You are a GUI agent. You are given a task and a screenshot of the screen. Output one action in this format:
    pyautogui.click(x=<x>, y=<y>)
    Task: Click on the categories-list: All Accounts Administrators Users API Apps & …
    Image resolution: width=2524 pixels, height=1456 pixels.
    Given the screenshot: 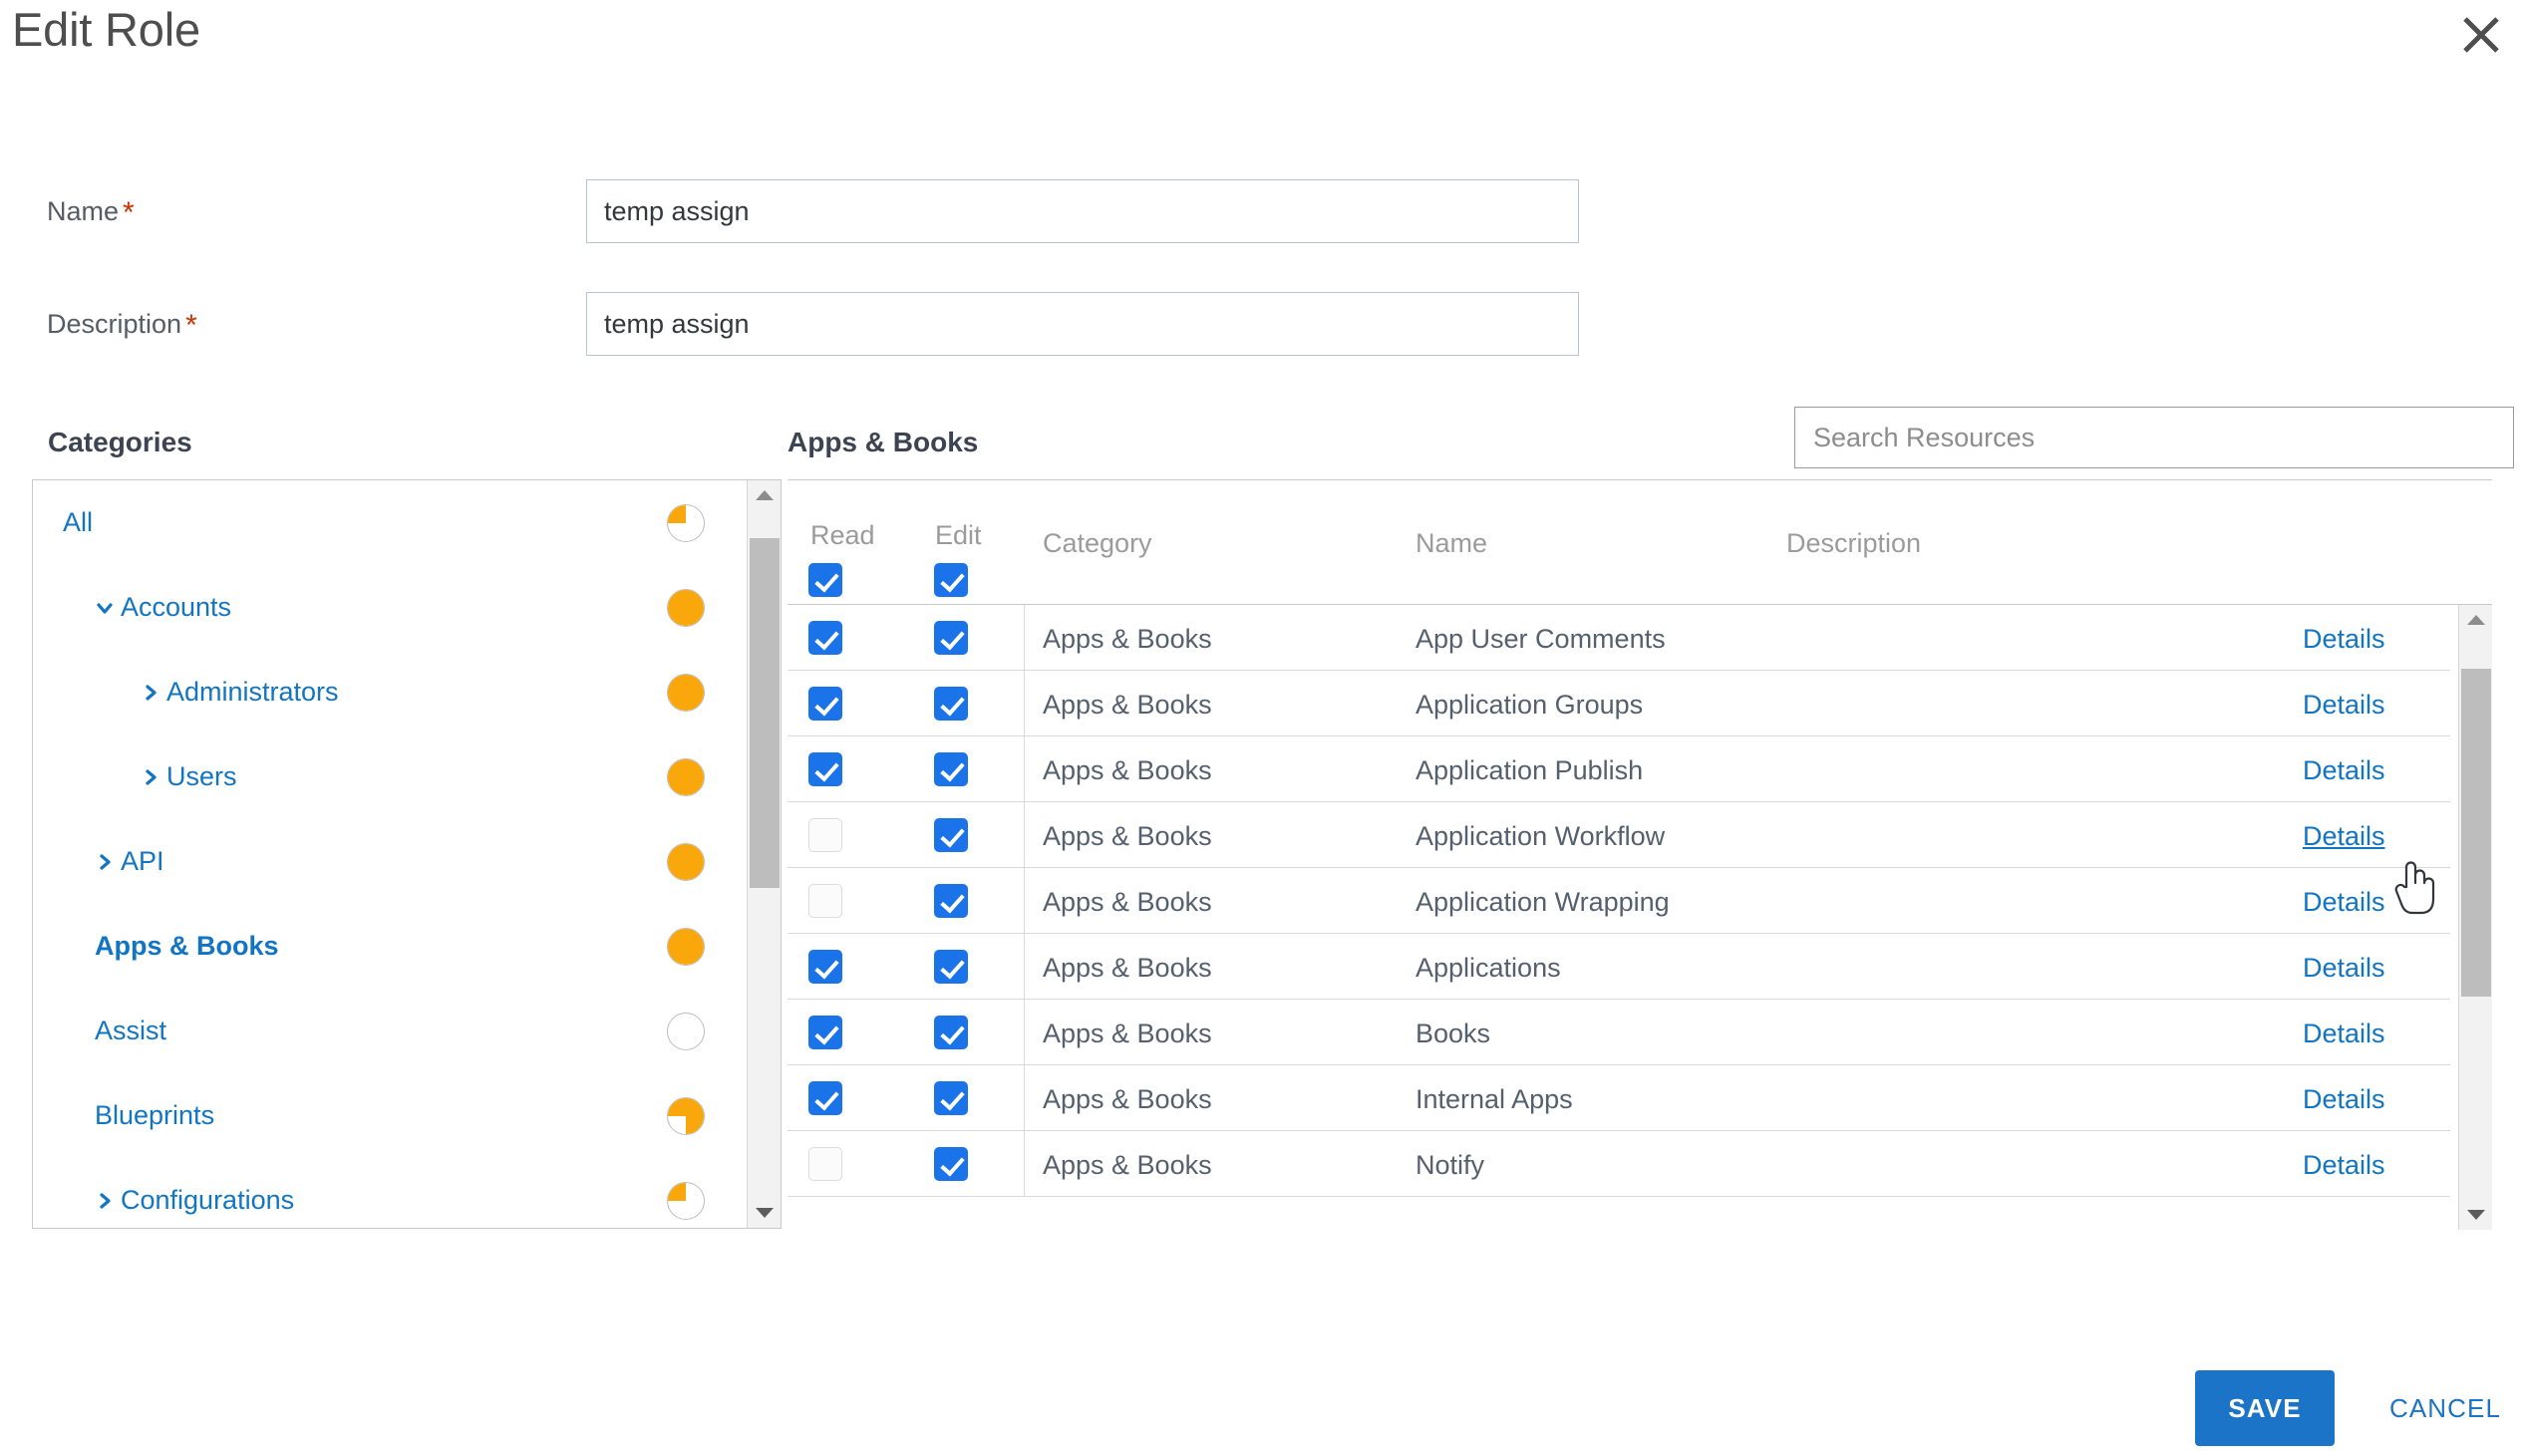 What is the action you would take?
    pyautogui.click(x=390, y=854)
    